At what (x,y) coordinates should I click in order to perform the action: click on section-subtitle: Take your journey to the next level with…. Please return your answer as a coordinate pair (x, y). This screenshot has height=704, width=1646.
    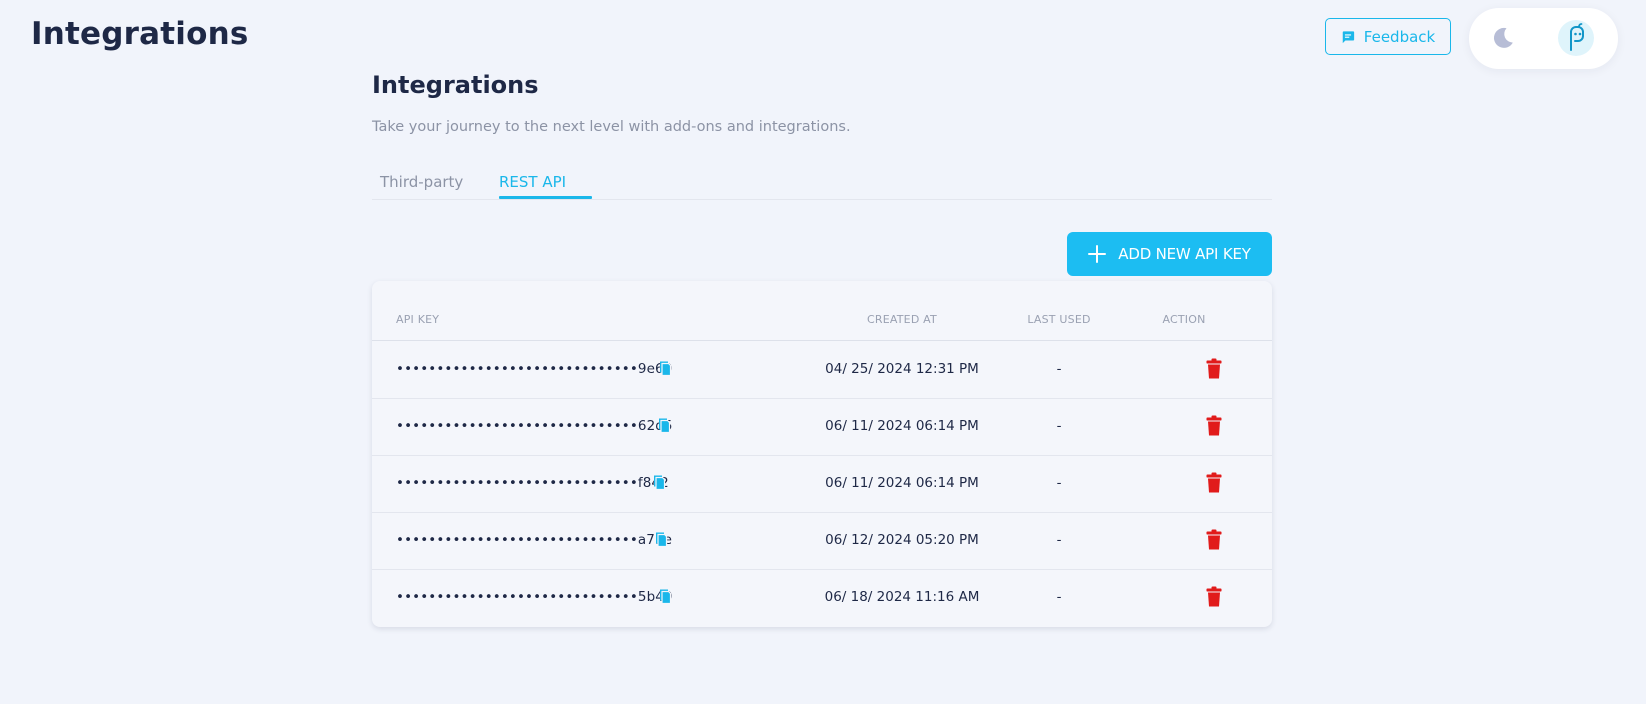
    Looking at the image, I should click on (611, 127).